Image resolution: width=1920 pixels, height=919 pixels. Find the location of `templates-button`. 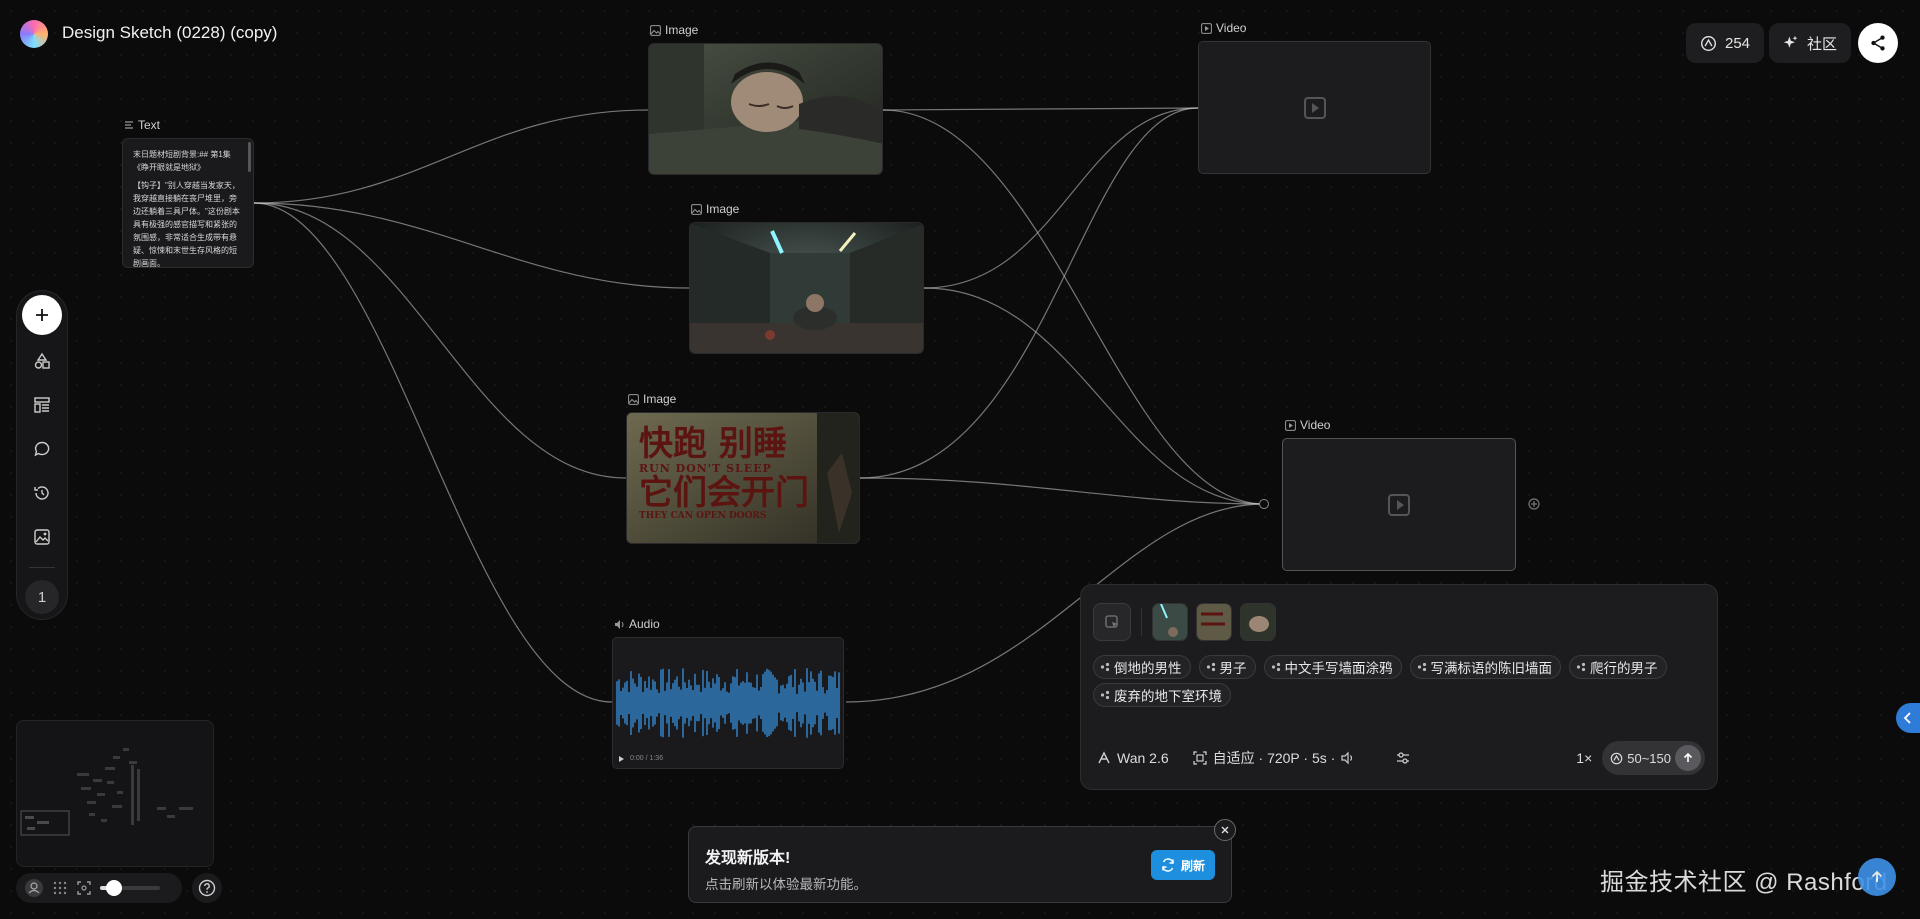

templates-button is located at coordinates (42, 405).